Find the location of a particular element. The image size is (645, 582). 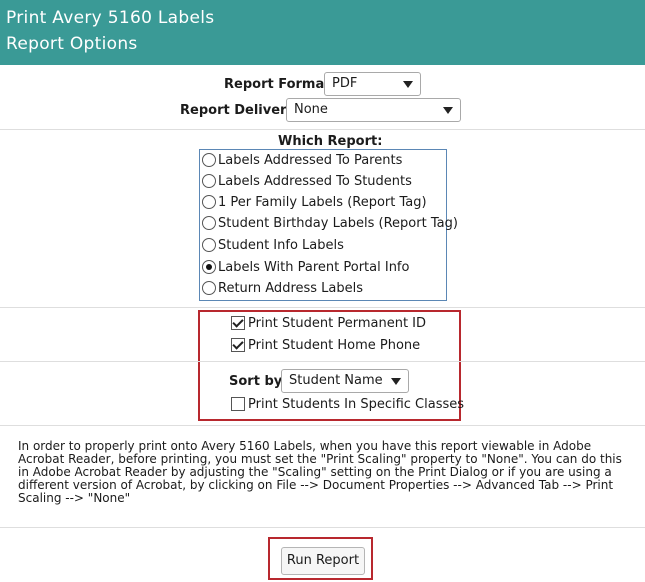

report-option-label: Student Birthday Labels (Report Tag) is located at coordinates (338, 223).